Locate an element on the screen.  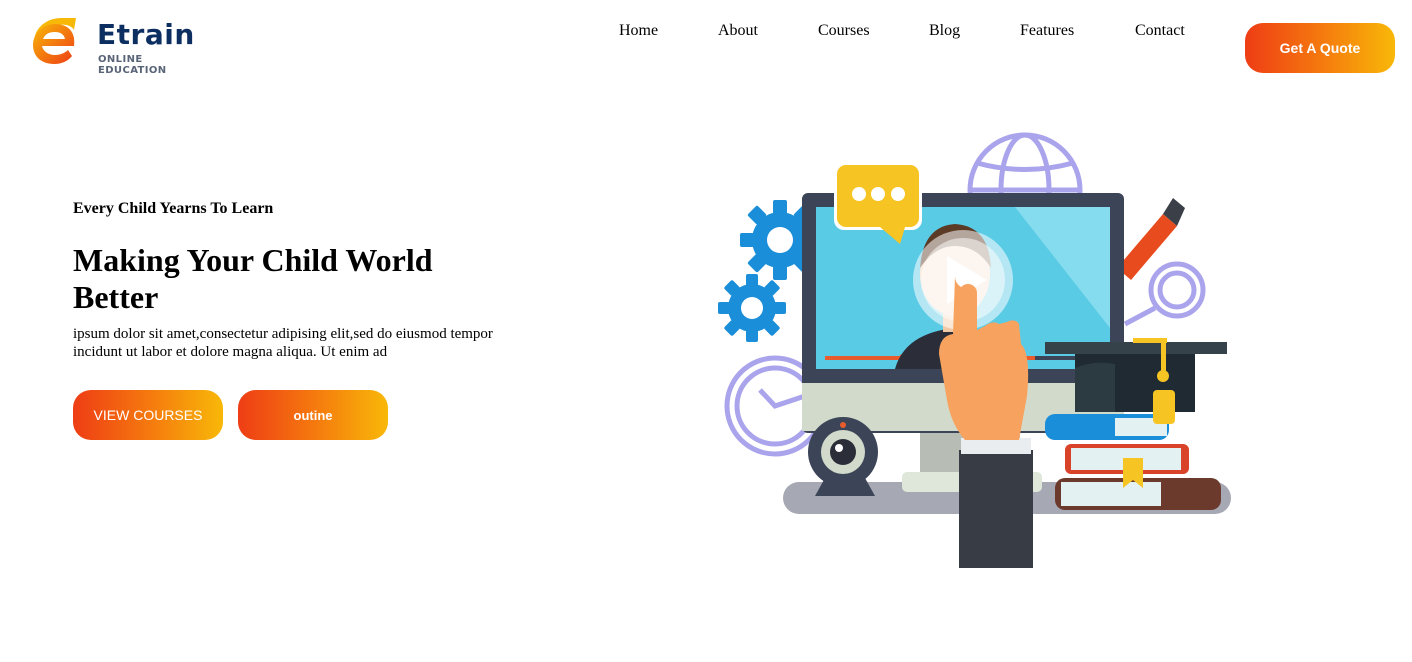
books-icon is located at coordinates (1133, 462).